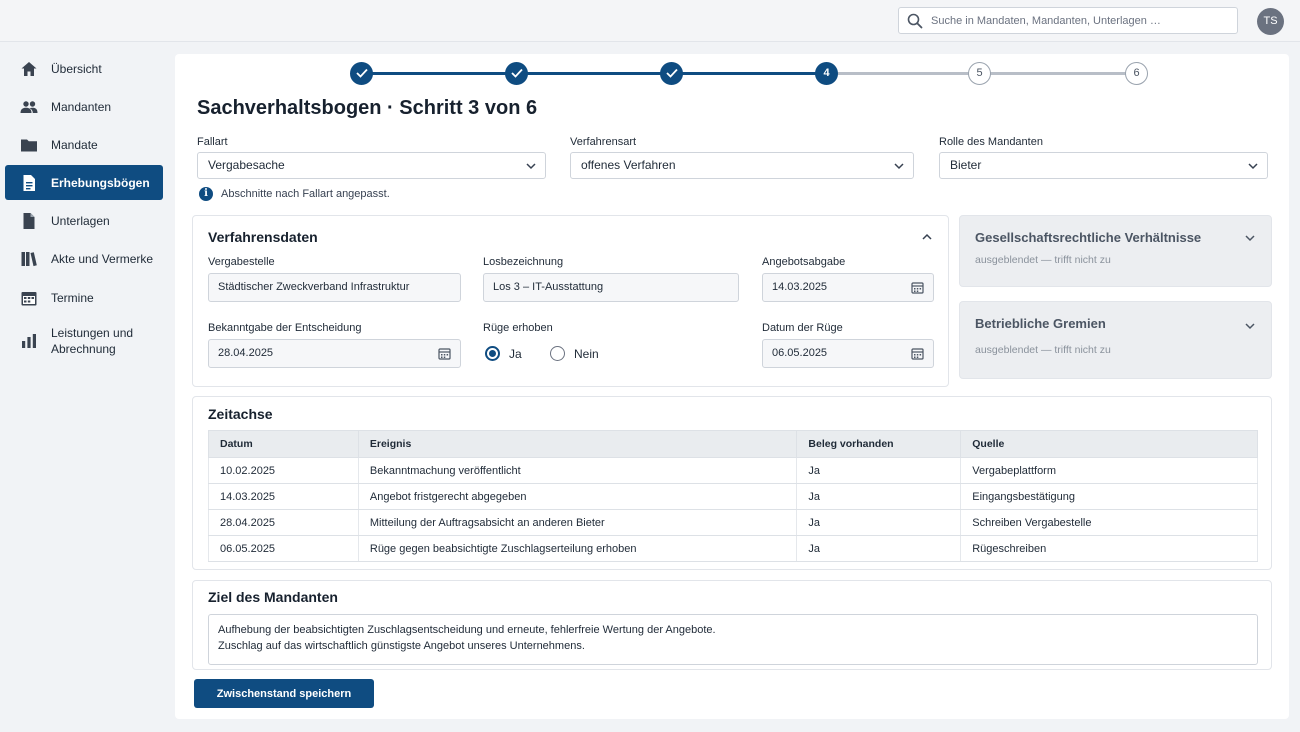  I want to click on ziel-title: Ziel des Mandanten, so click(273, 597).